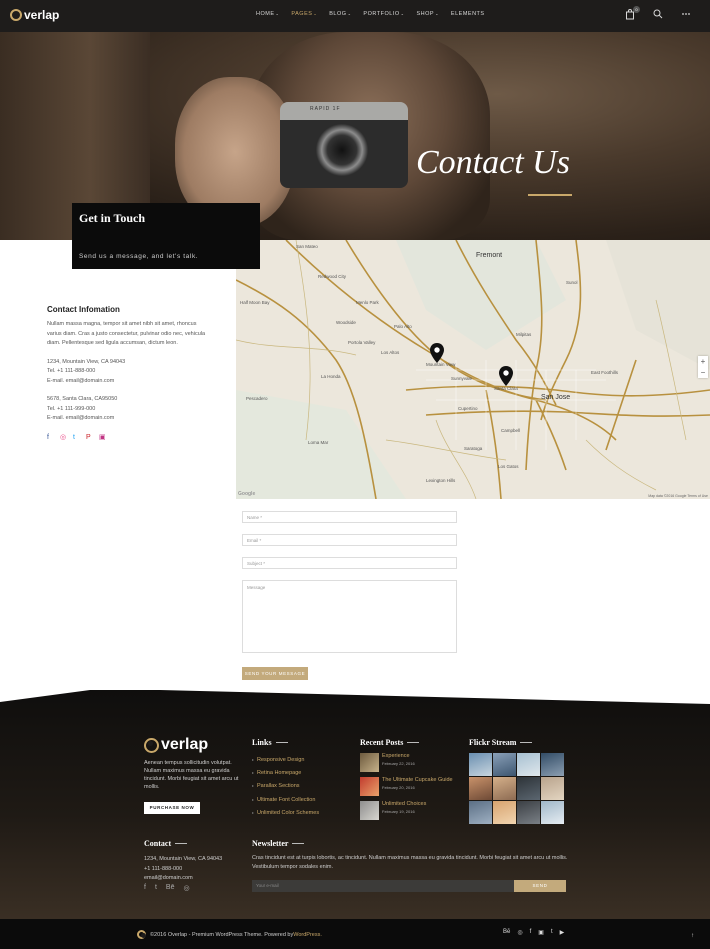 The width and height of the screenshot is (710, 949). What do you see at coordinates (89, 437) in the screenshot?
I see `pinterest-icon: P` at bounding box center [89, 437].